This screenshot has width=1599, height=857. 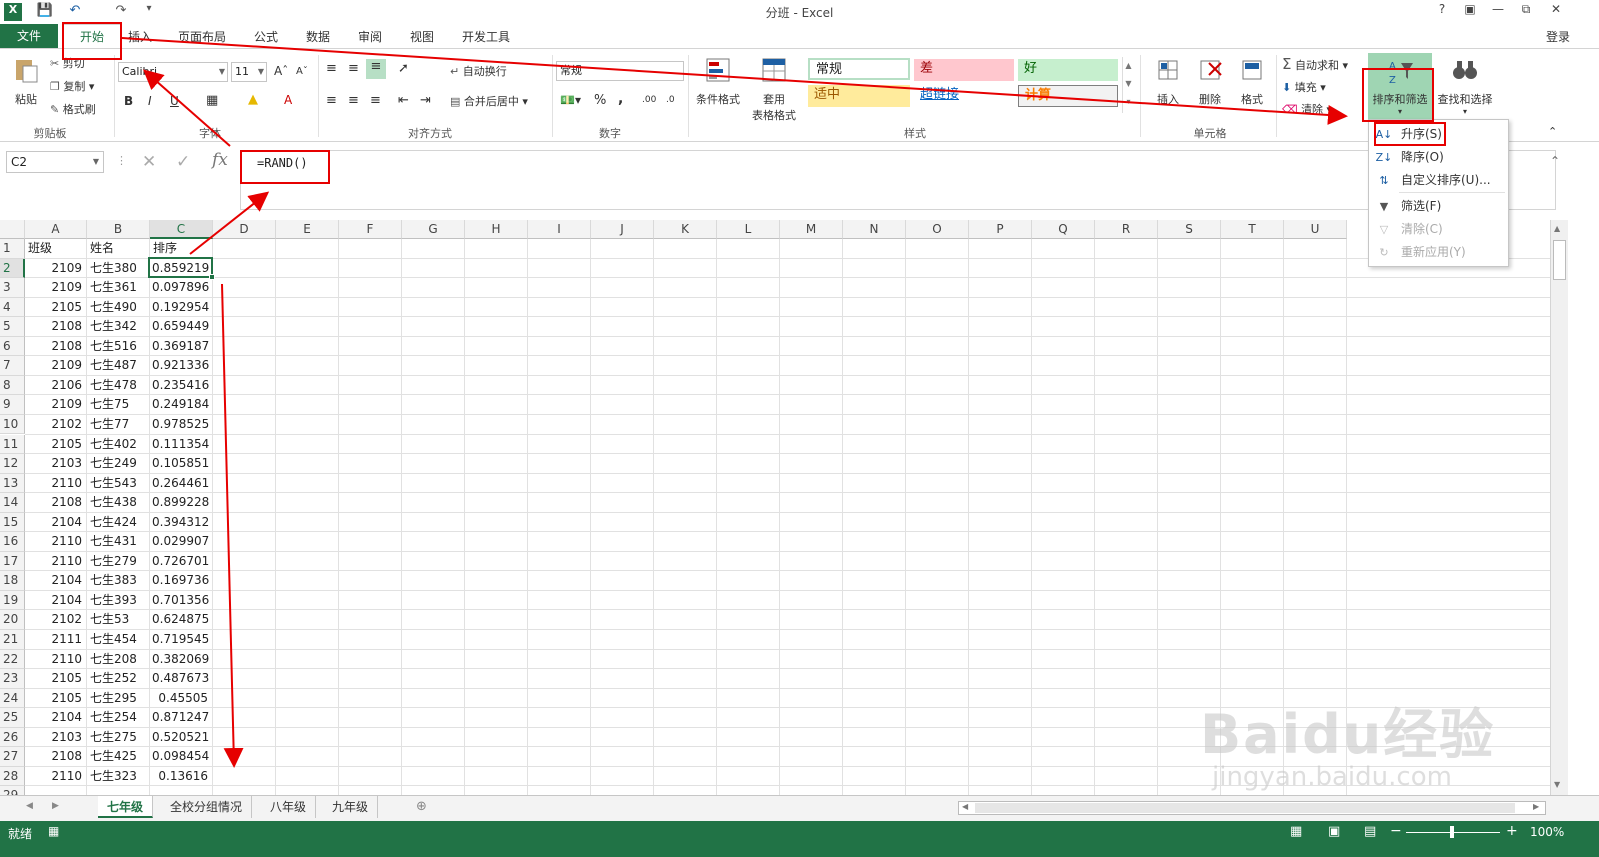 I want to click on cell-sort-key: 0.701356, so click(x=181, y=600).